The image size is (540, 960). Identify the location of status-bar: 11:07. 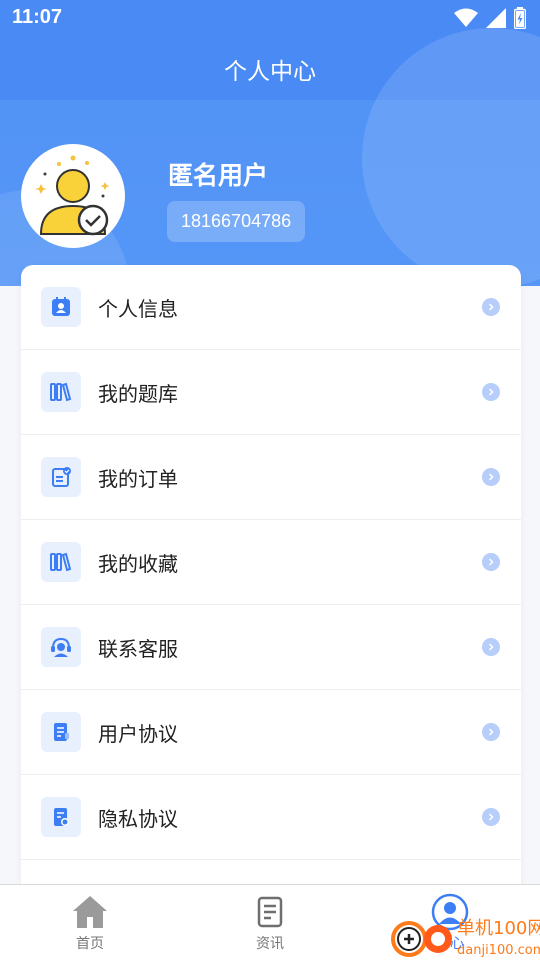
(270, 18).